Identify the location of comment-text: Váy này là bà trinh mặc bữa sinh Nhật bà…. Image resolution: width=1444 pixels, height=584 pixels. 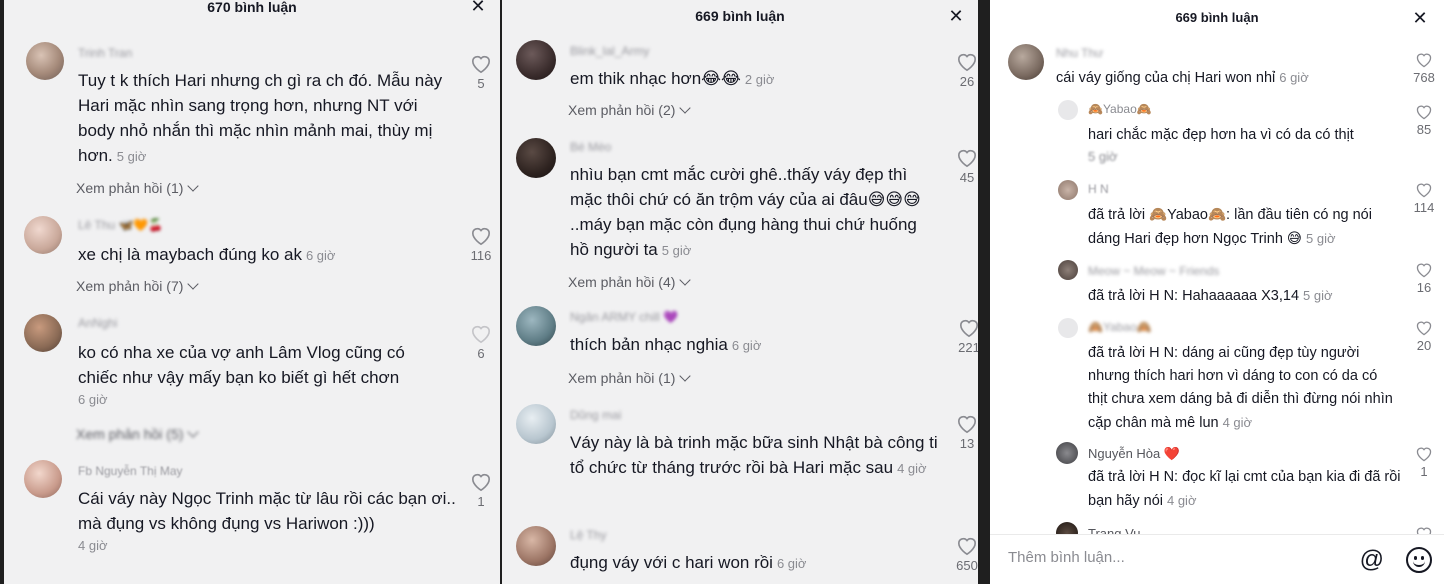
(755, 455).